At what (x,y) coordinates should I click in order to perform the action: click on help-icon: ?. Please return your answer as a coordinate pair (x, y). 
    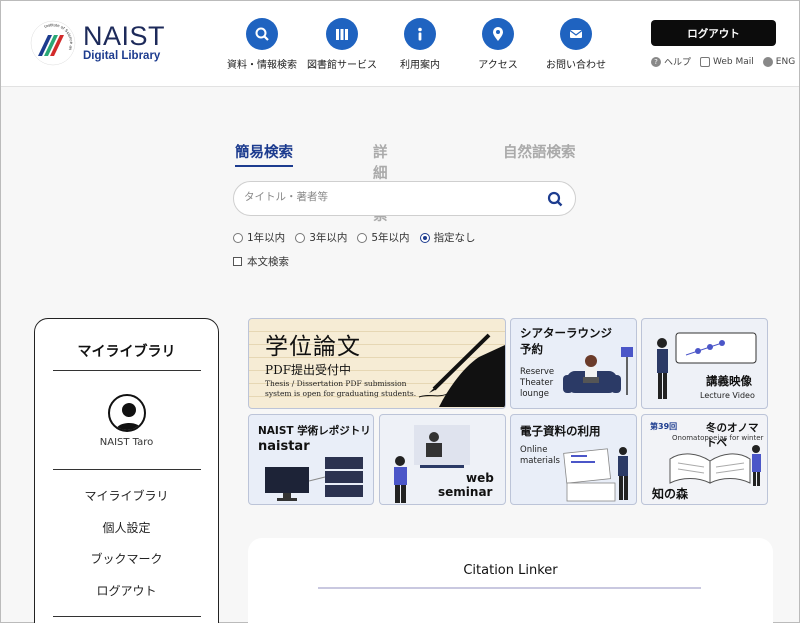
    Looking at the image, I should click on (656, 61).